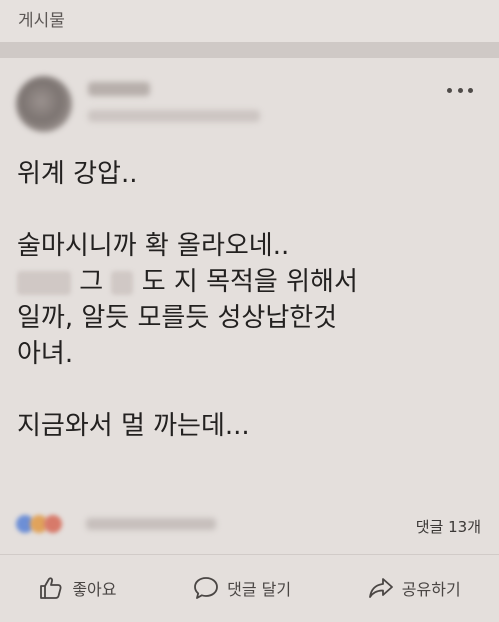  I want to click on comment-button: 댓글 달기, so click(242, 588).